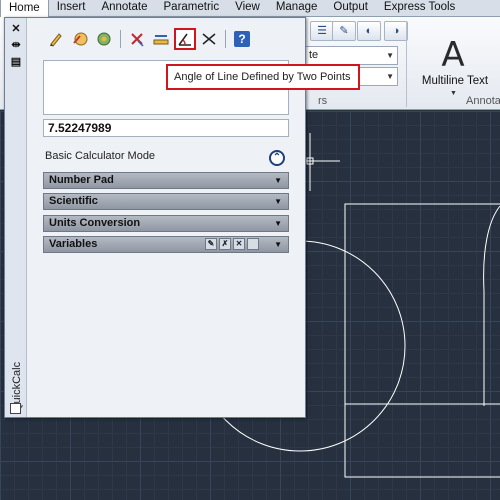 This screenshot has height=500, width=500. Describe the element at coordinates (406, 64) in the screenshot. I see `panel-divider` at that location.